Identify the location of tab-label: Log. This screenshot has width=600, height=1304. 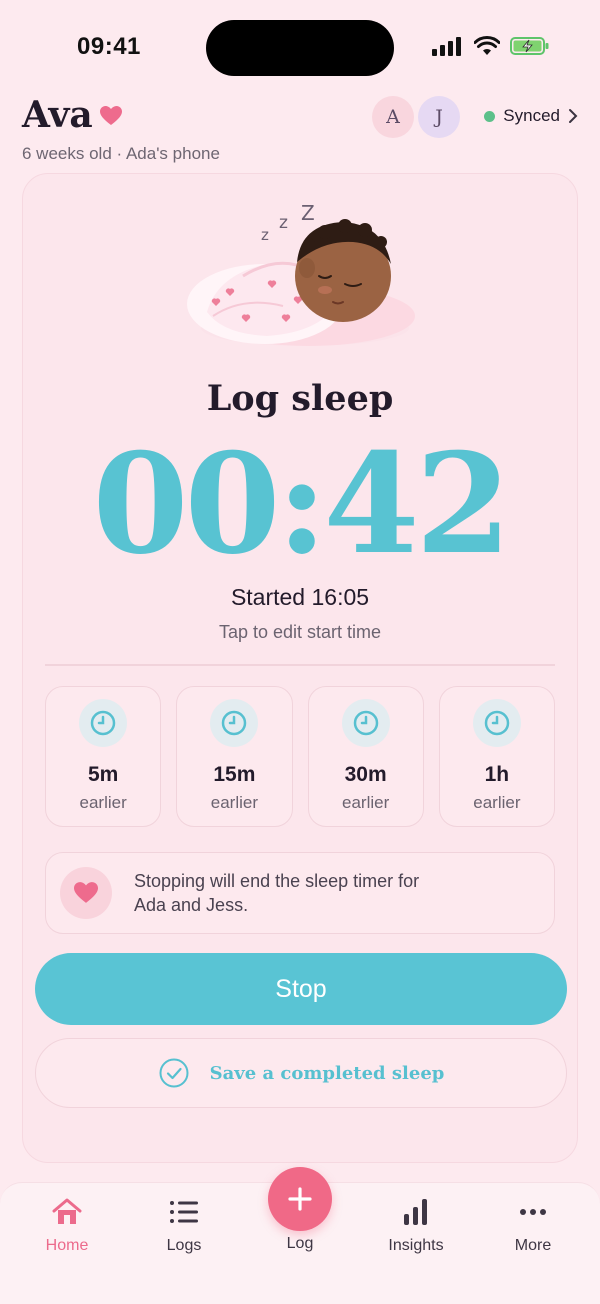
(300, 1244).